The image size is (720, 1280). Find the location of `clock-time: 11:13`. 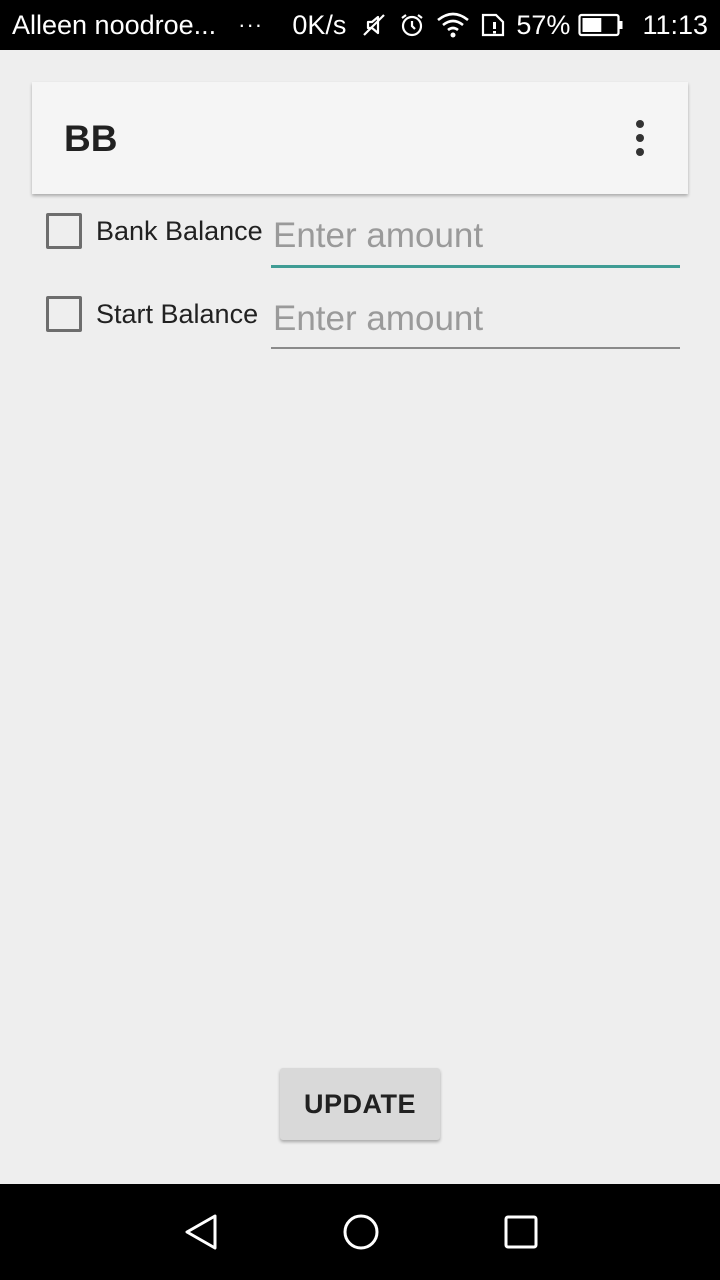

clock-time: 11:13 is located at coordinates (675, 24).